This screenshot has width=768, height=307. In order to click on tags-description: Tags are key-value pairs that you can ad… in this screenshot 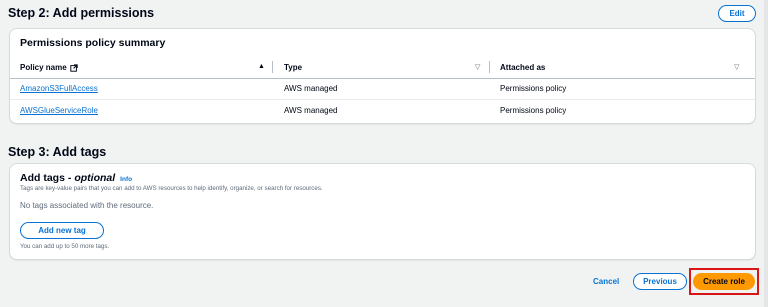, I will do `click(171, 188)`.